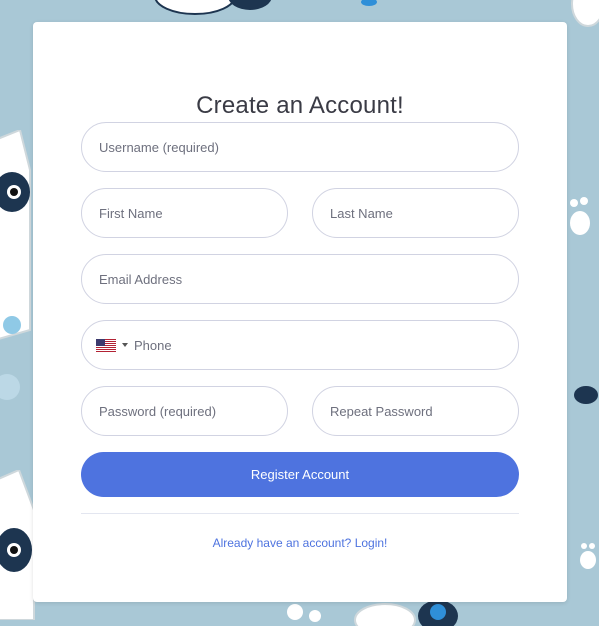 The image size is (599, 626). Describe the element at coordinates (184, 213) in the screenshot. I see `first-name-input: First Name` at that location.